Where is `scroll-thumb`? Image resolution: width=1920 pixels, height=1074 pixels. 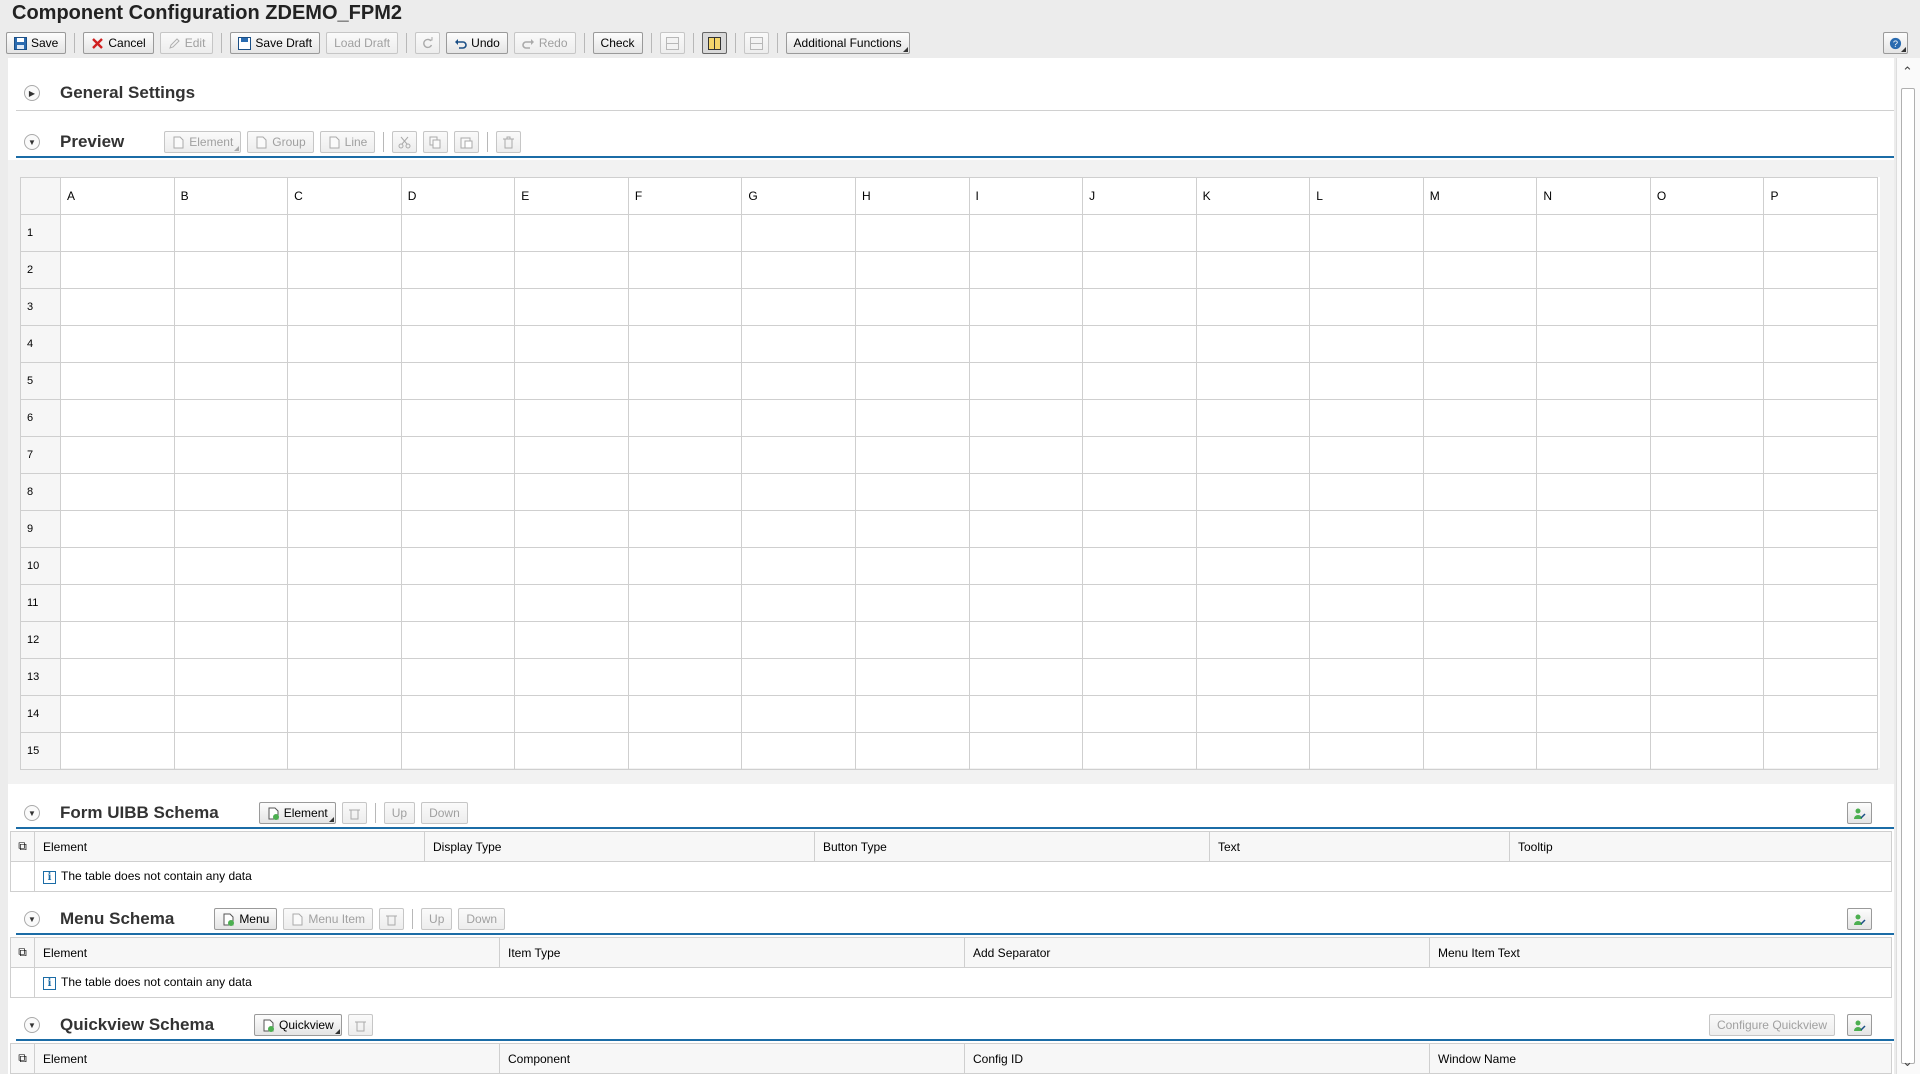
scroll-thumb is located at coordinates (1908, 576).